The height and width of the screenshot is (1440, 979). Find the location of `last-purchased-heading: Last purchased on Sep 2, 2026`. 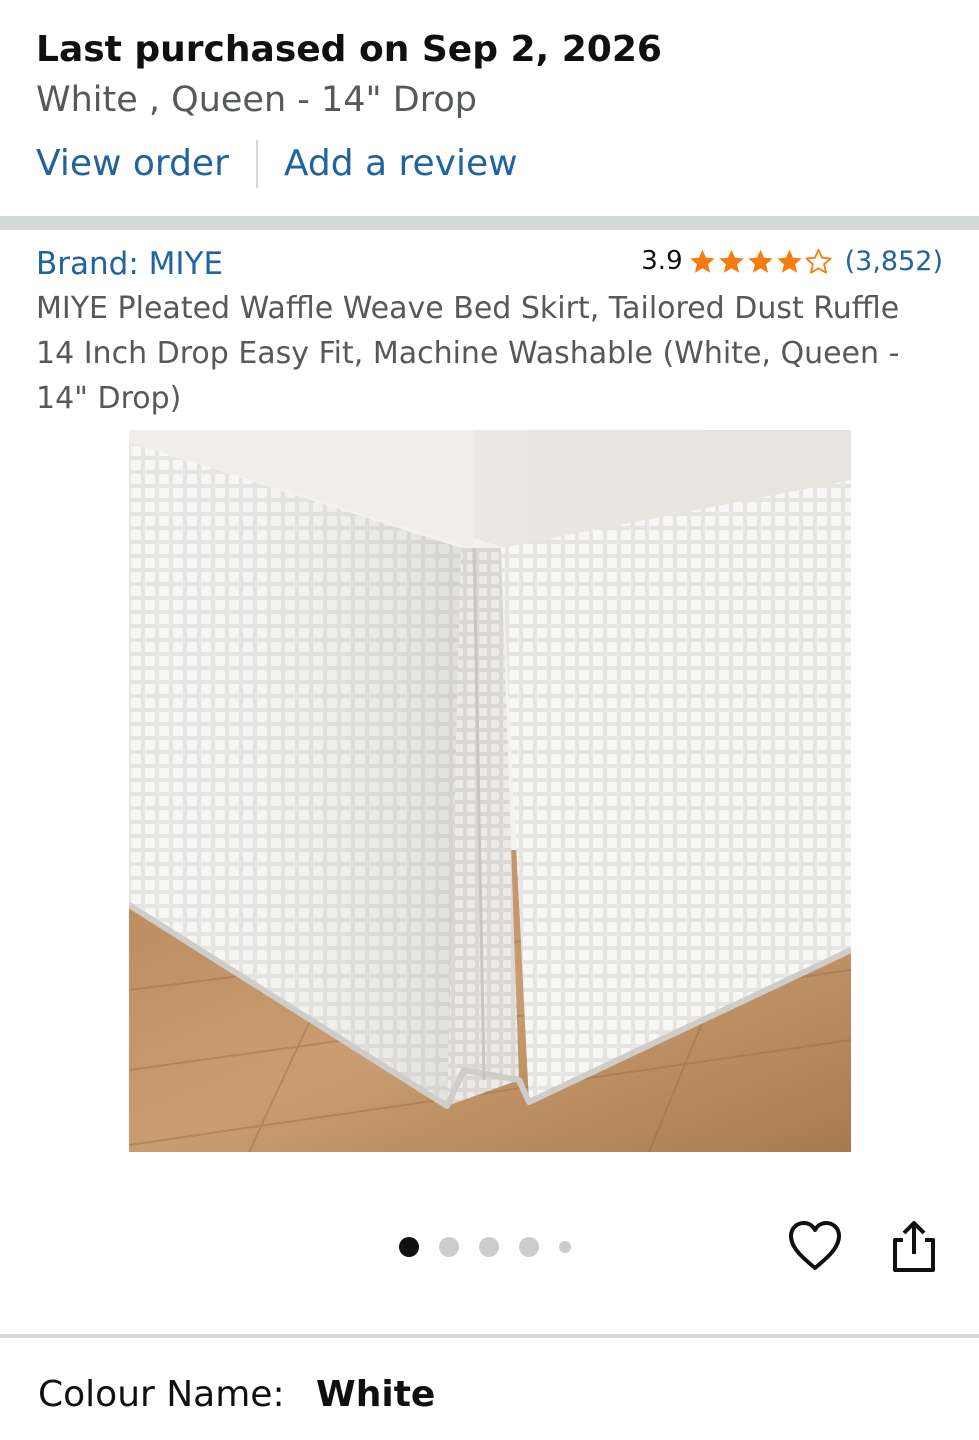

last-purchased-heading: Last purchased on Sep 2, 2026 is located at coordinates (349, 49).